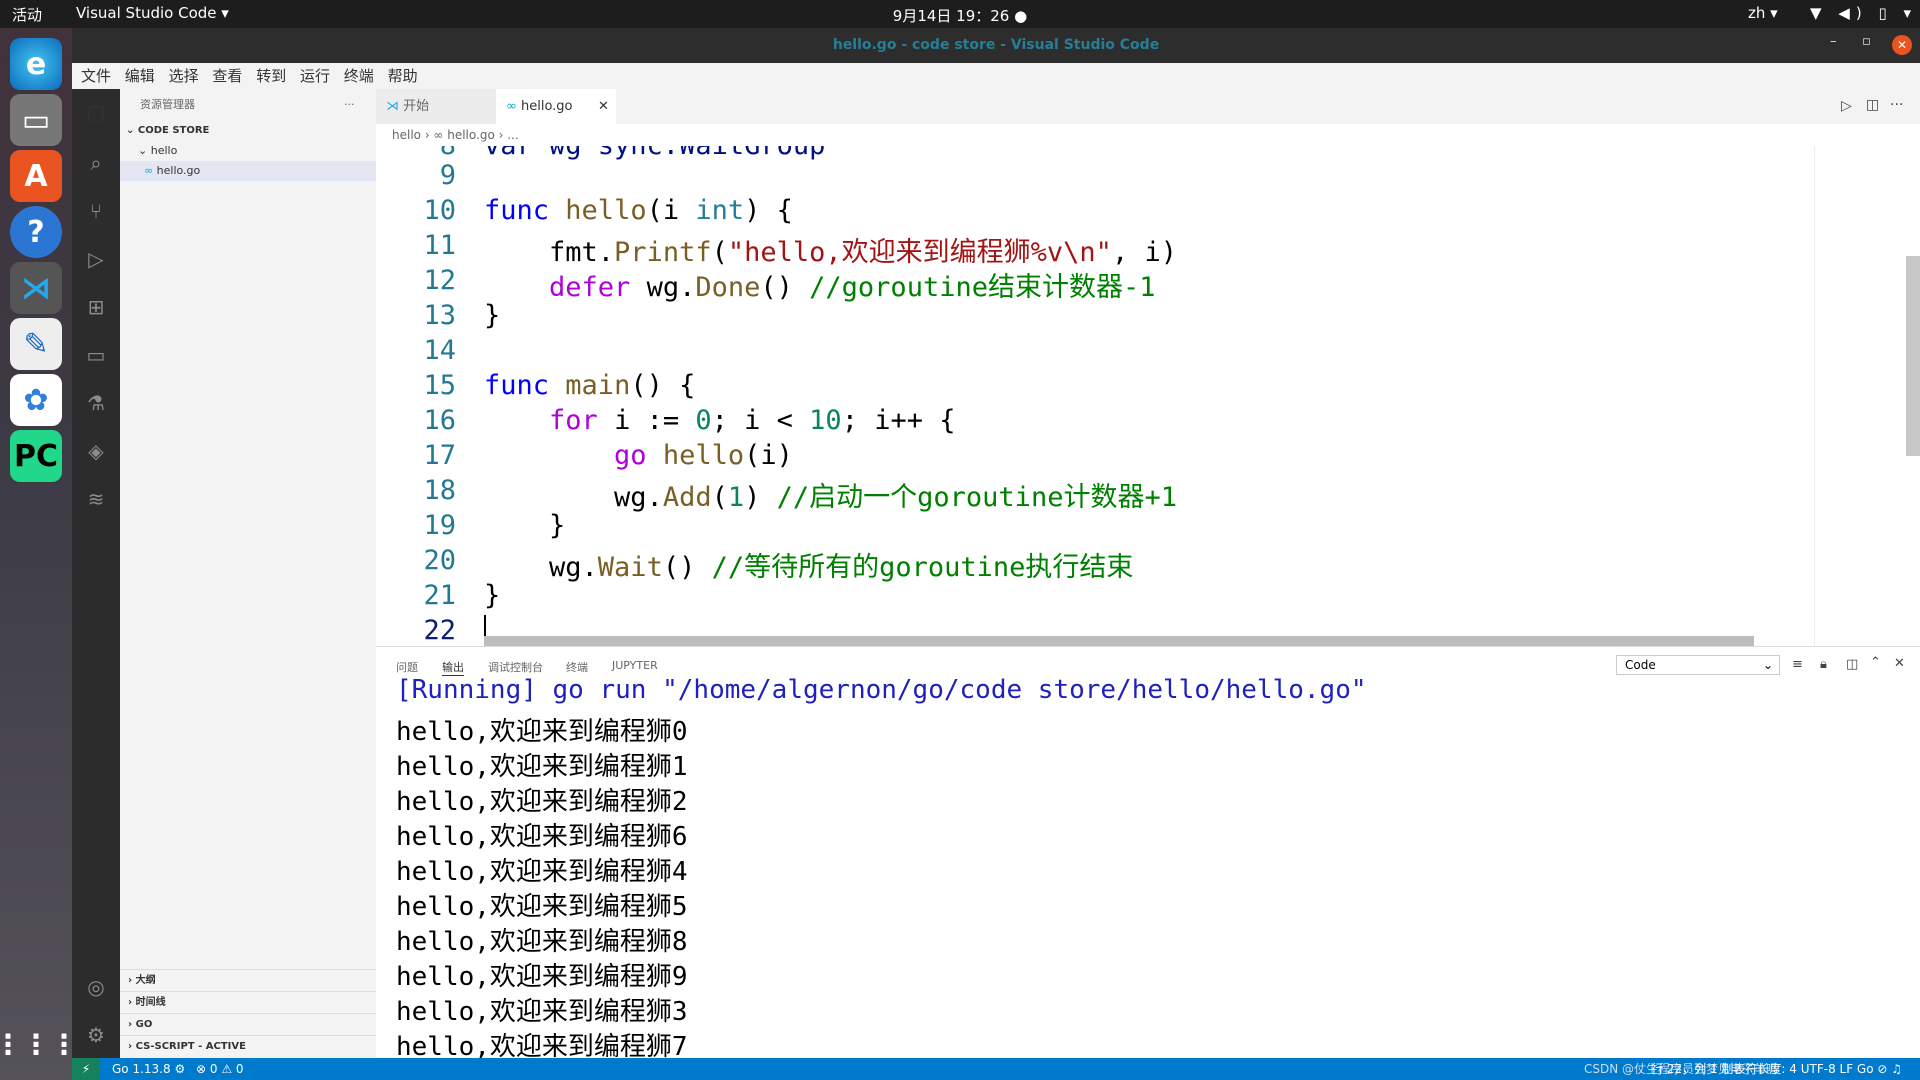 Image resolution: width=1920 pixels, height=1080 pixels. What do you see at coordinates (248, 105) in the screenshot?
I see `explorer-header: 资源管理器 ···` at bounding box center [248, 105].